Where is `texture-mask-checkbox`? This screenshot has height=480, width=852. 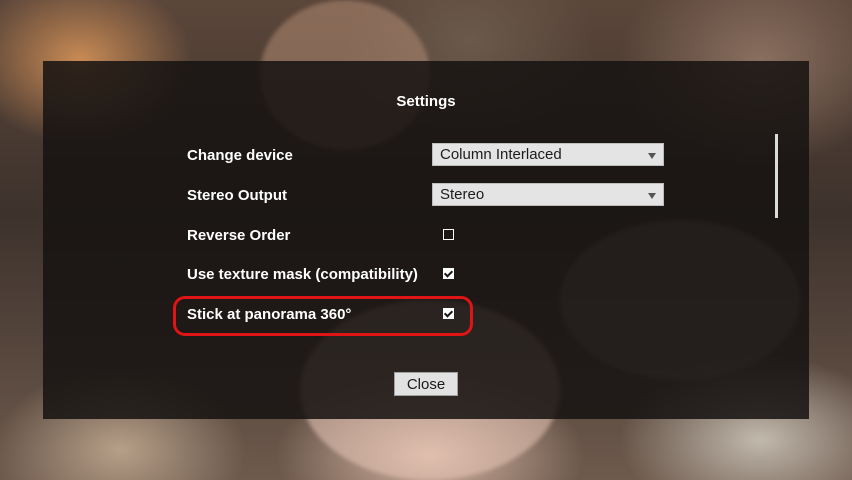 texture-mask-checkbox is located at coordinates (448, 273).